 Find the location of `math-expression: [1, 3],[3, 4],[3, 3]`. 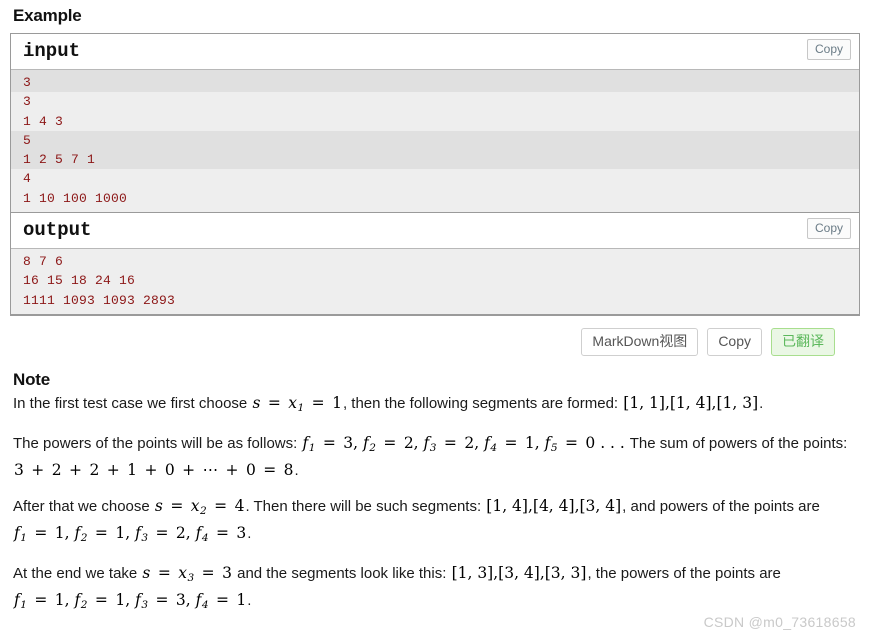

math-expression: [1, 3],[3, 4],[3, 3] is located at coordinates (519, 572).